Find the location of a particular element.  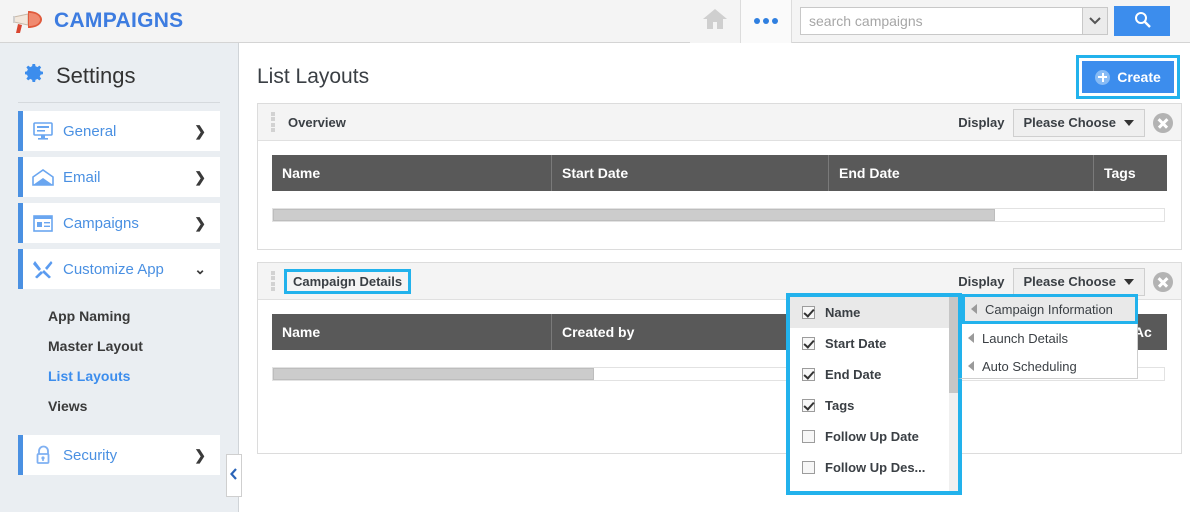

search-scope-dropdown is located at coordinates (1095, 21).